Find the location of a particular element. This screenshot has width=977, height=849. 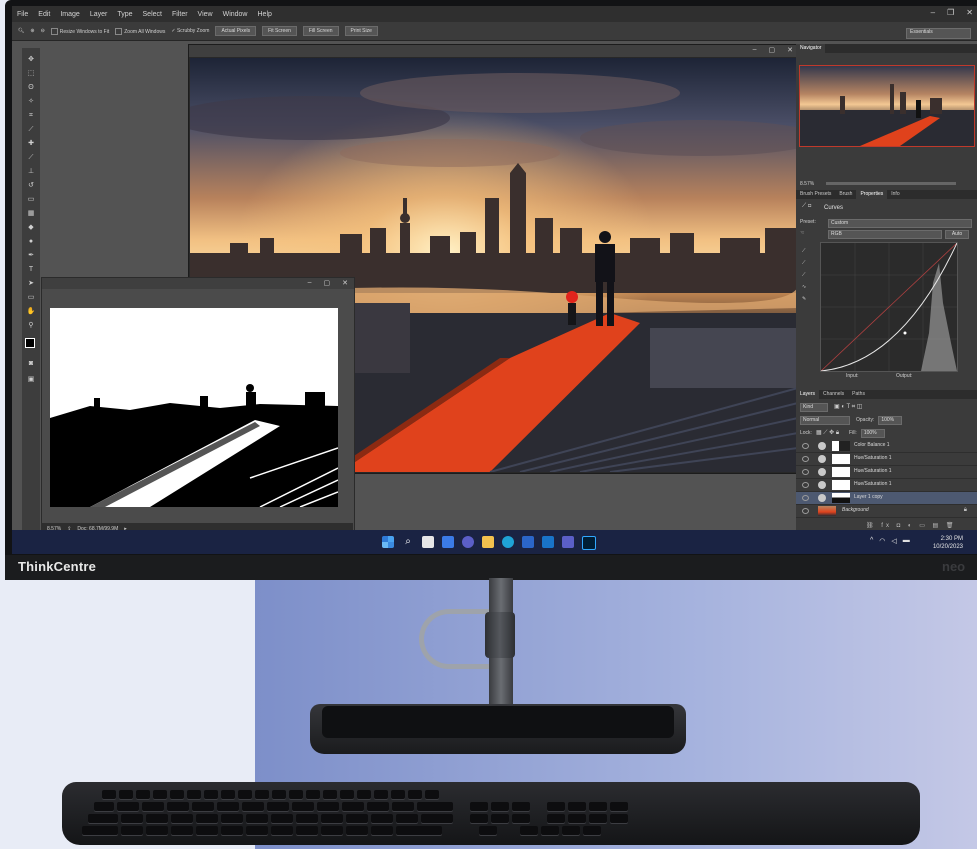

dodge-tool-icon: ● is located at coordinates (31, 241).